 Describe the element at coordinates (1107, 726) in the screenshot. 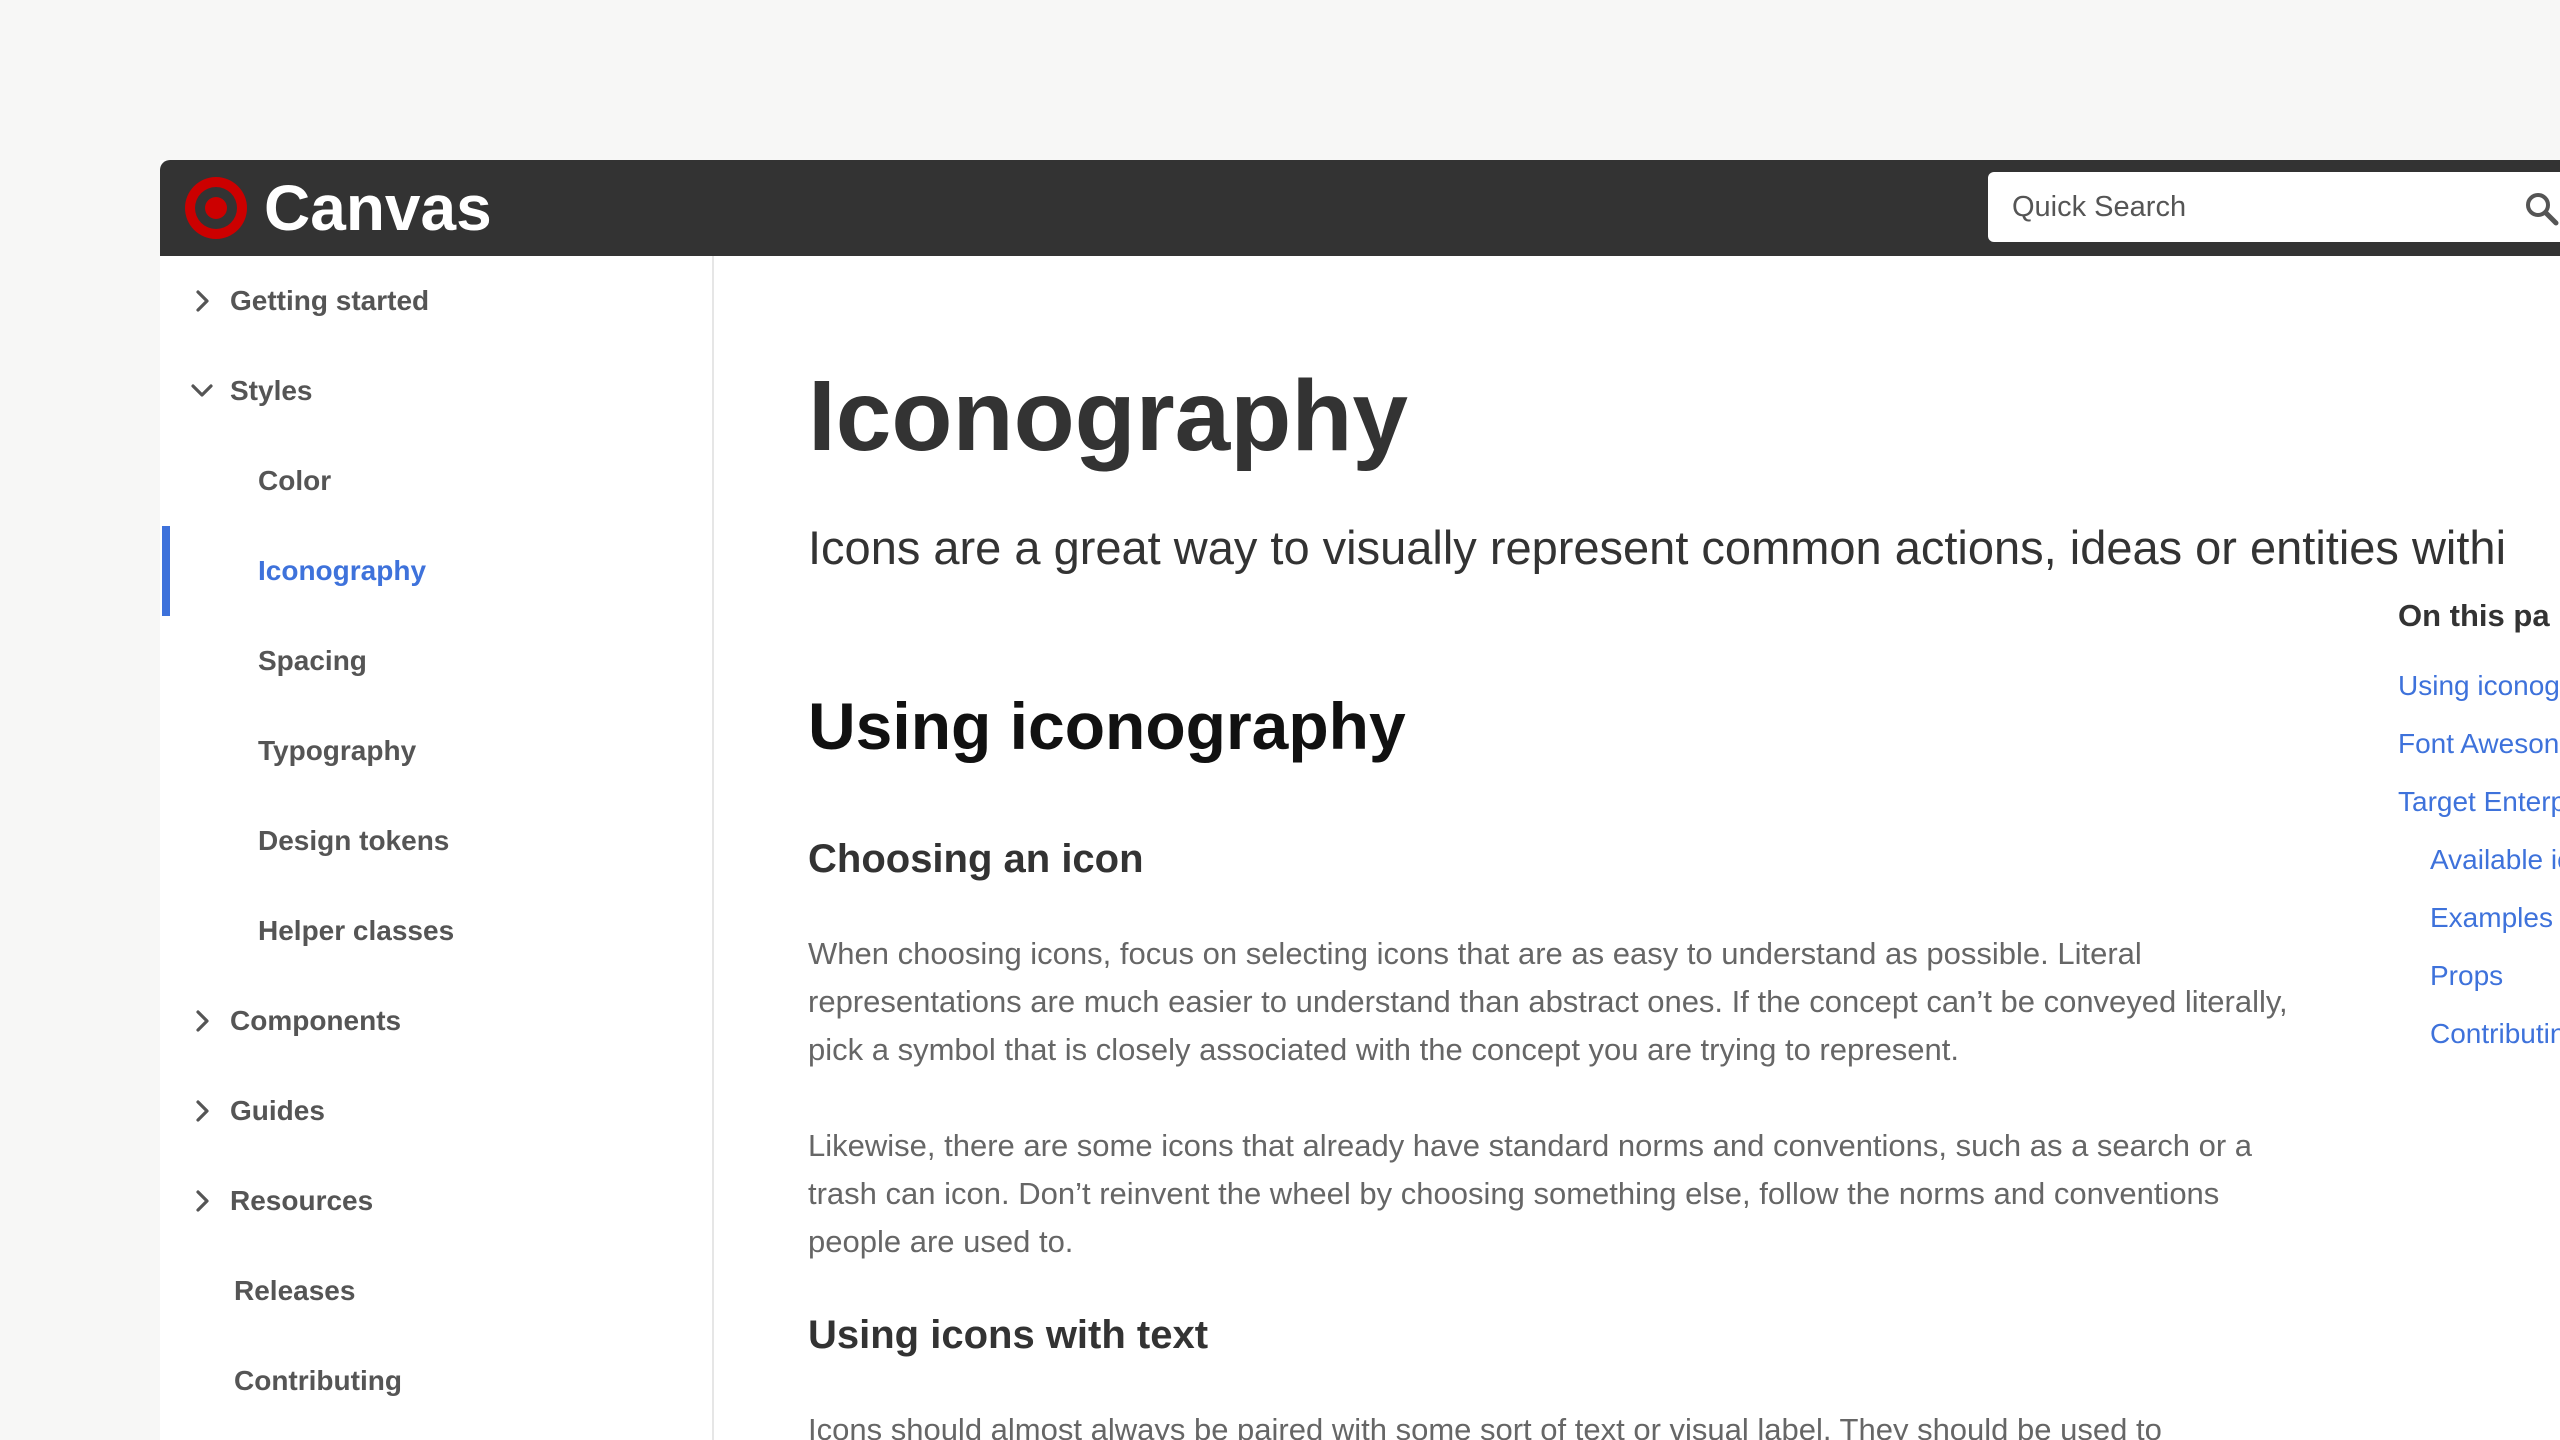

I see `section-heading: Using iconography` at that location.